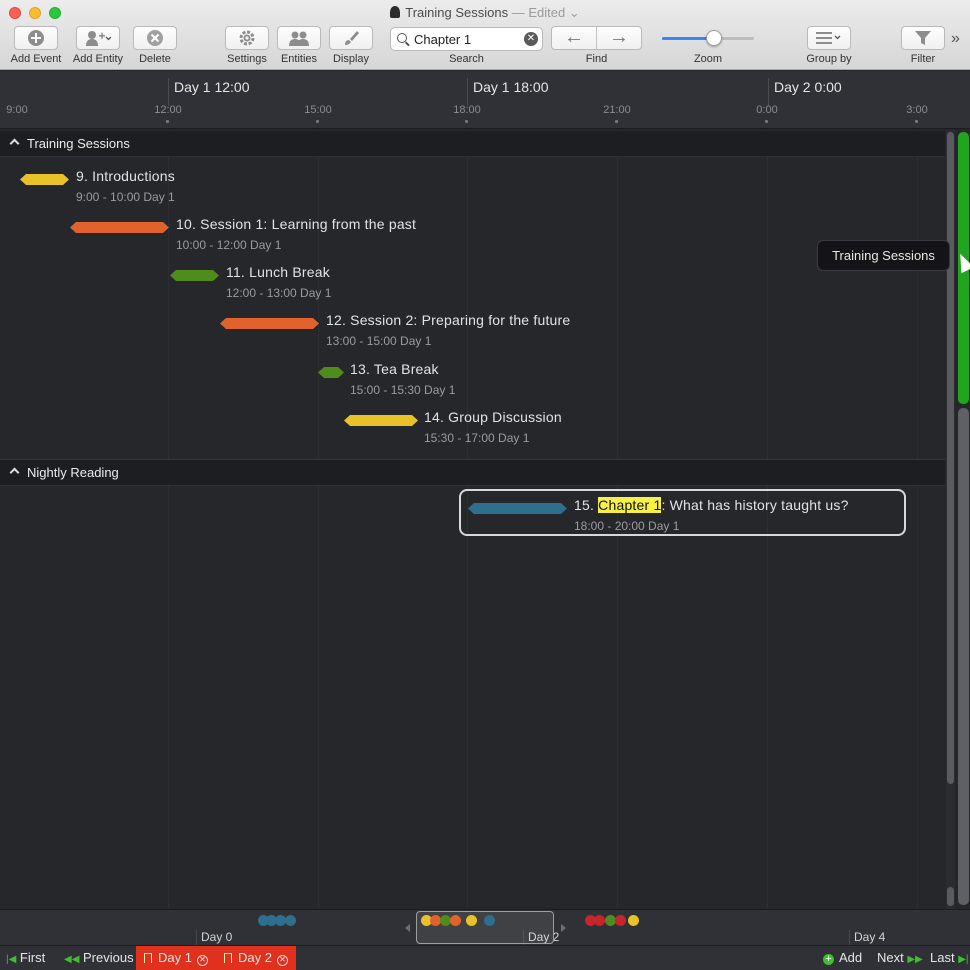 Image resolution: width=970 pixels, height=970 pixels. I want to click on find-next-icon: →, so click(619, 38).